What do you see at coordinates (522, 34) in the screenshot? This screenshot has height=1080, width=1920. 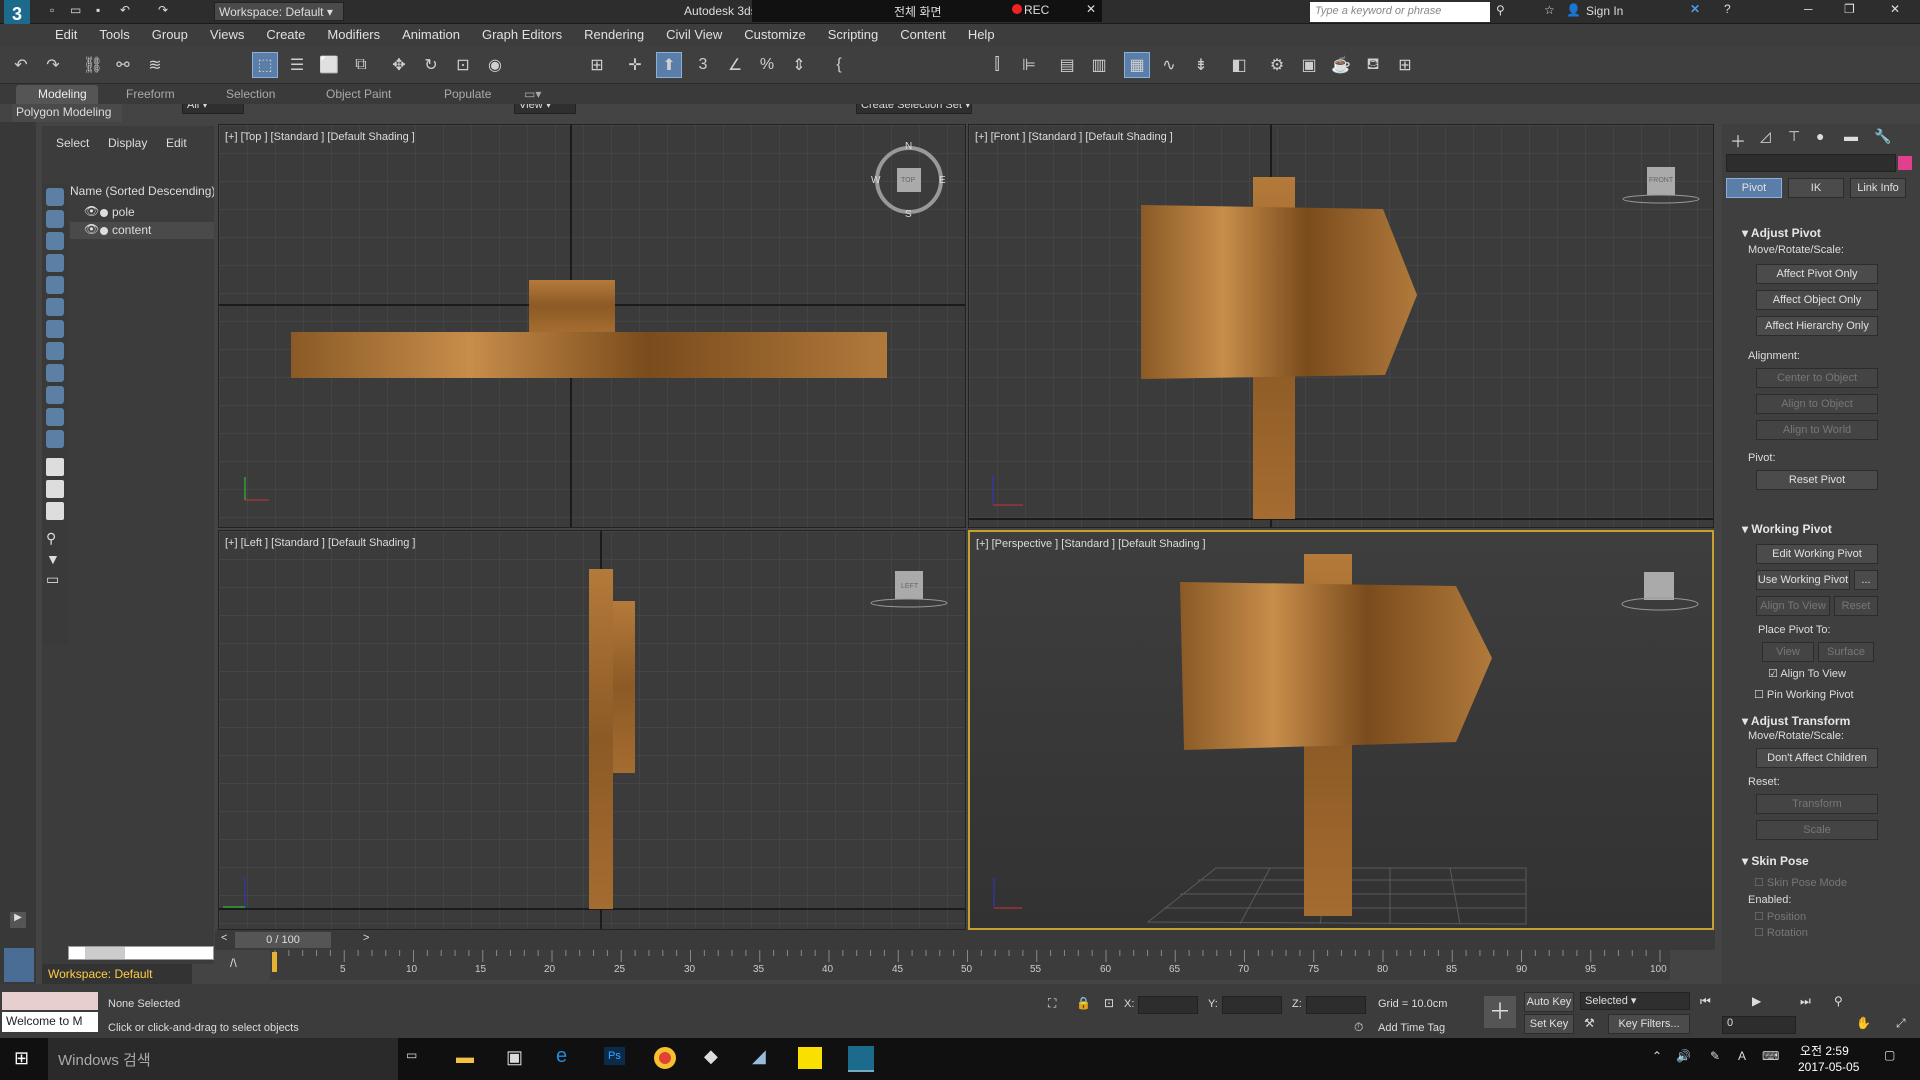 I see `menu-graph-editors: Graph Editors` at bounding box center [522, 34].